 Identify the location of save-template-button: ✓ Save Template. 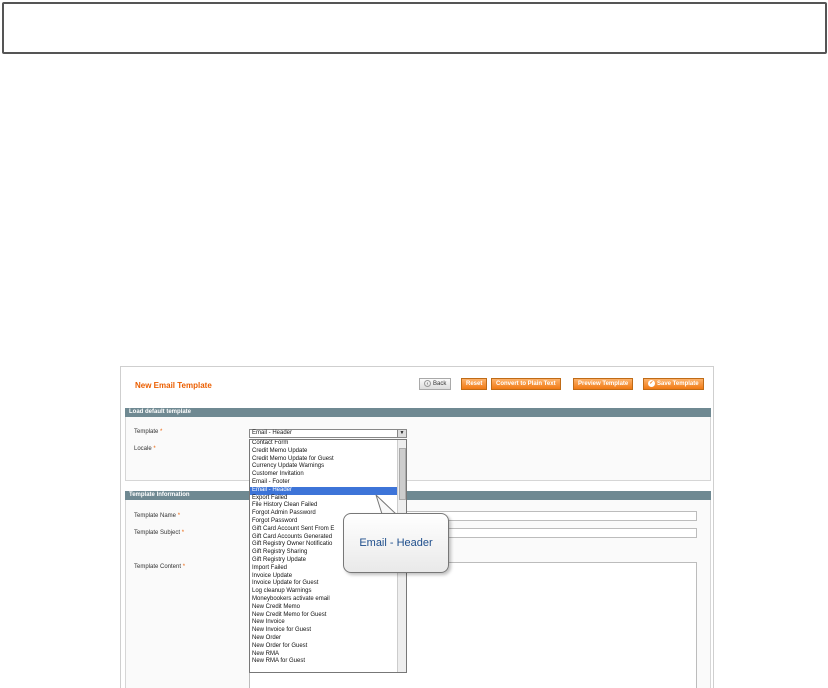
(673, 384).